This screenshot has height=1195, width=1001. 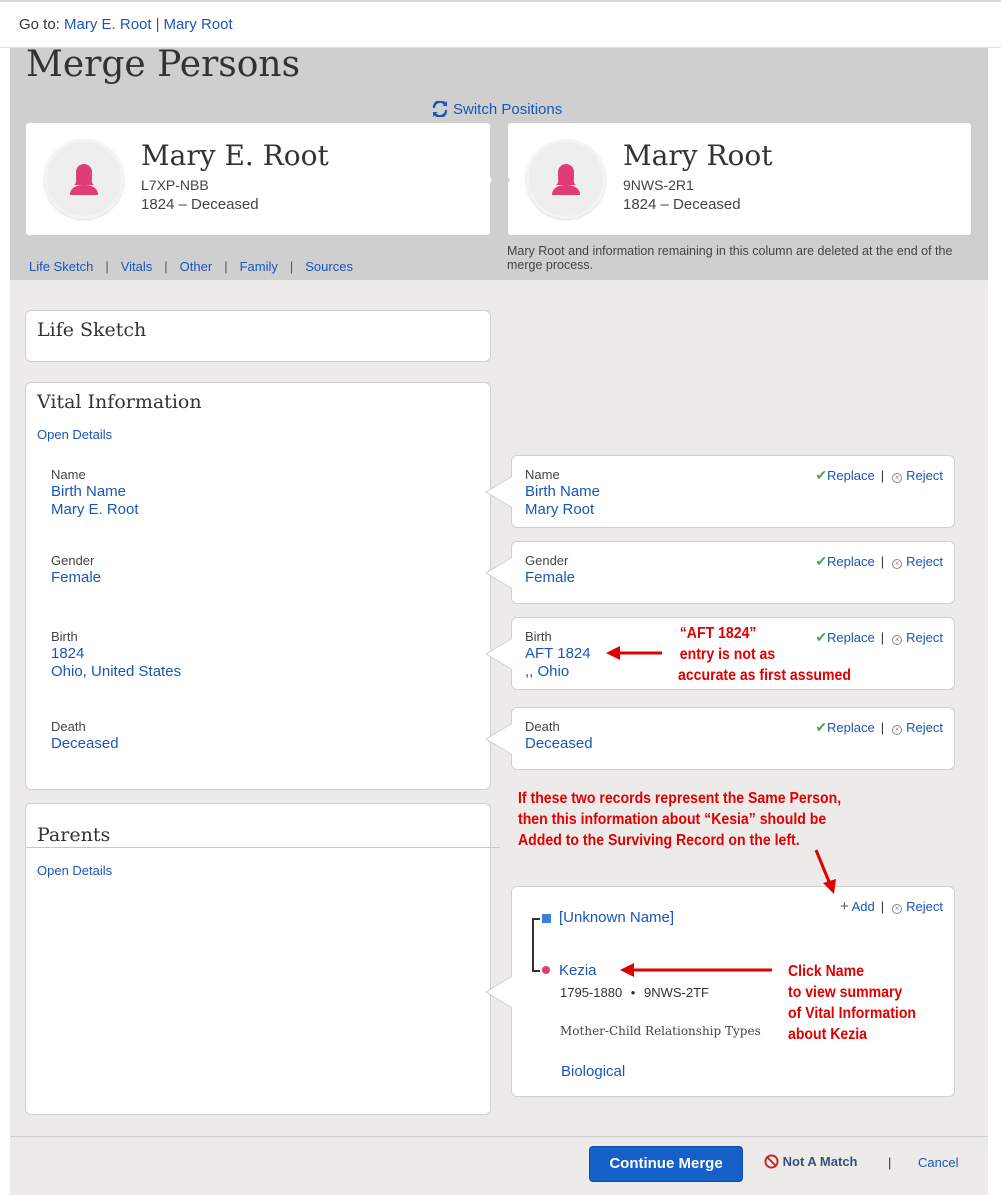 What do you see at coordinates (559, 510) in the screenshot?
I see `name-value: Mary Root` at bounding box center [559, 510].